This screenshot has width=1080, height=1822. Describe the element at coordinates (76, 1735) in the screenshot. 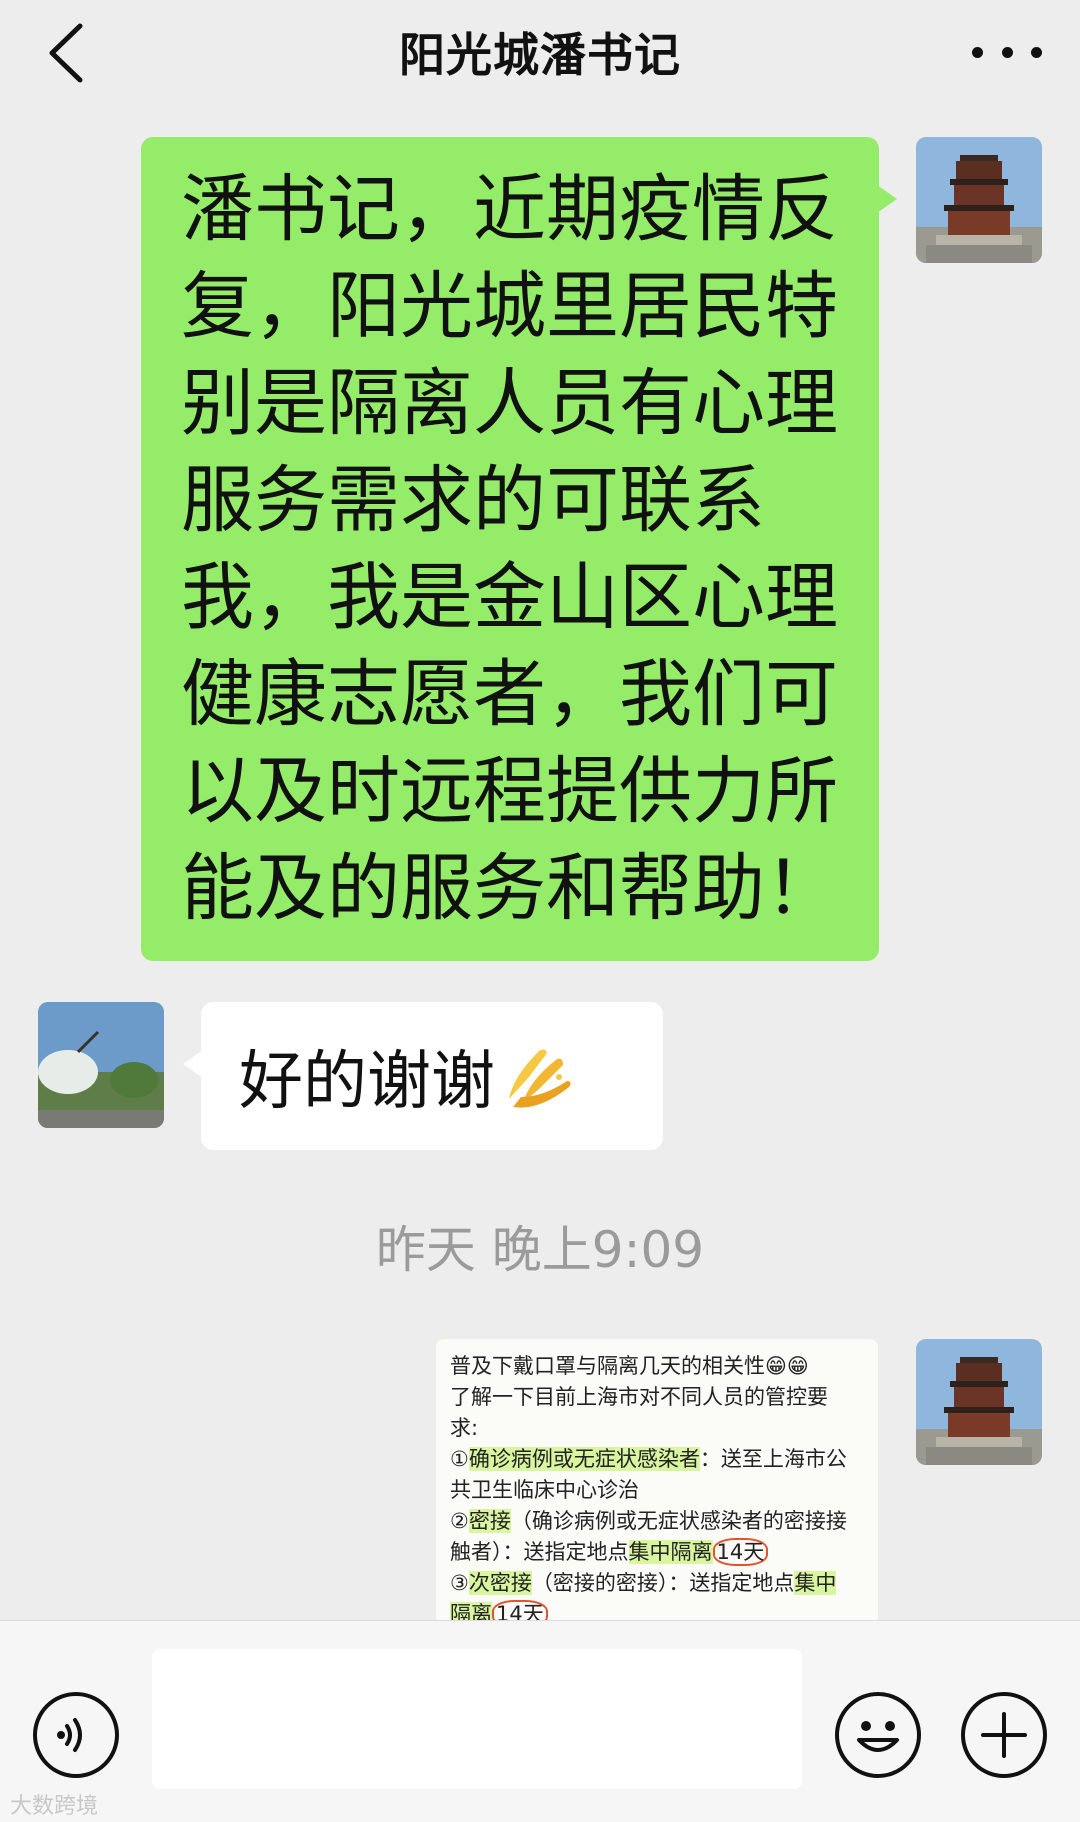

I see `voice-icon` at that location.